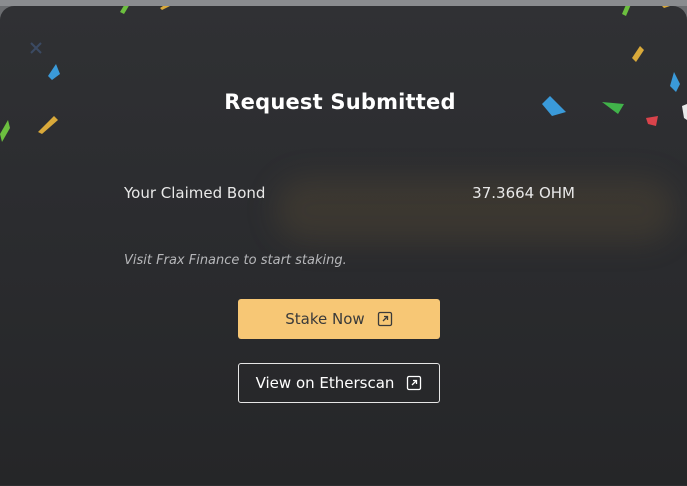 The height and width of the screenshot is (486, 687). Describe the element at coordinates (195, 193) in the screenshot. I see `claimed-bond-label: Your Claimed Bond` at that location.